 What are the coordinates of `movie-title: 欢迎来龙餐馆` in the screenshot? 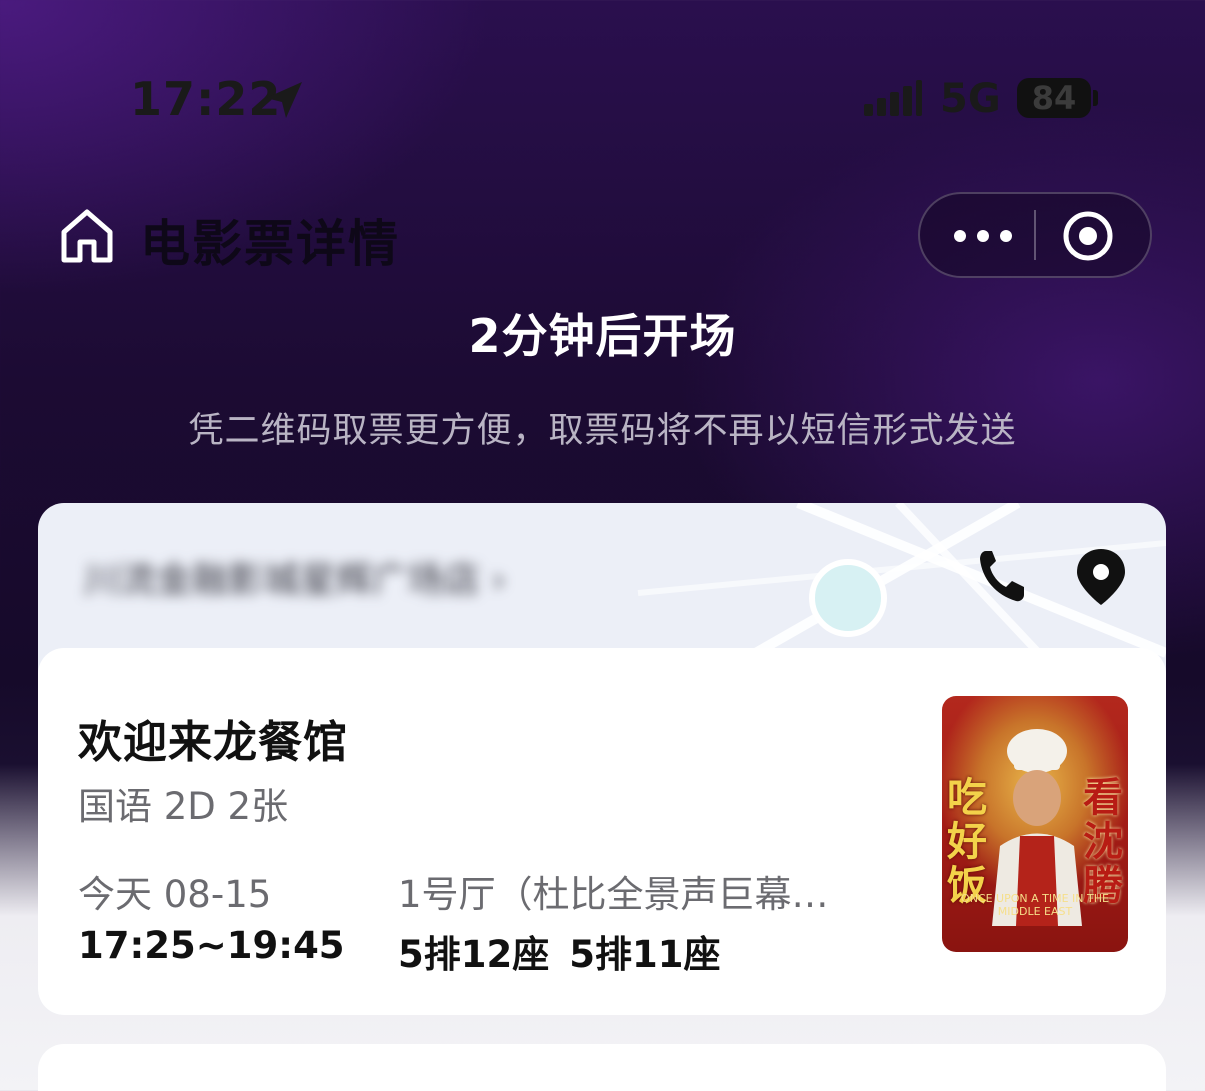 It's located at (213, 742).